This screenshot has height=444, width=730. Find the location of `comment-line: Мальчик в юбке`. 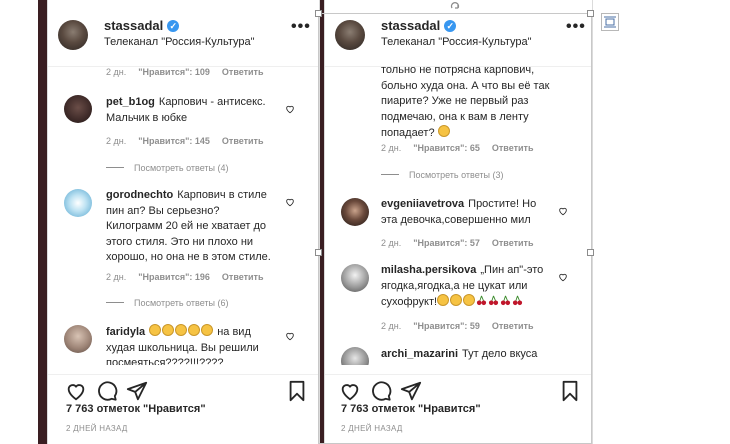

comment-line: Мальчик в юбке is located at coordinates (147, 117).